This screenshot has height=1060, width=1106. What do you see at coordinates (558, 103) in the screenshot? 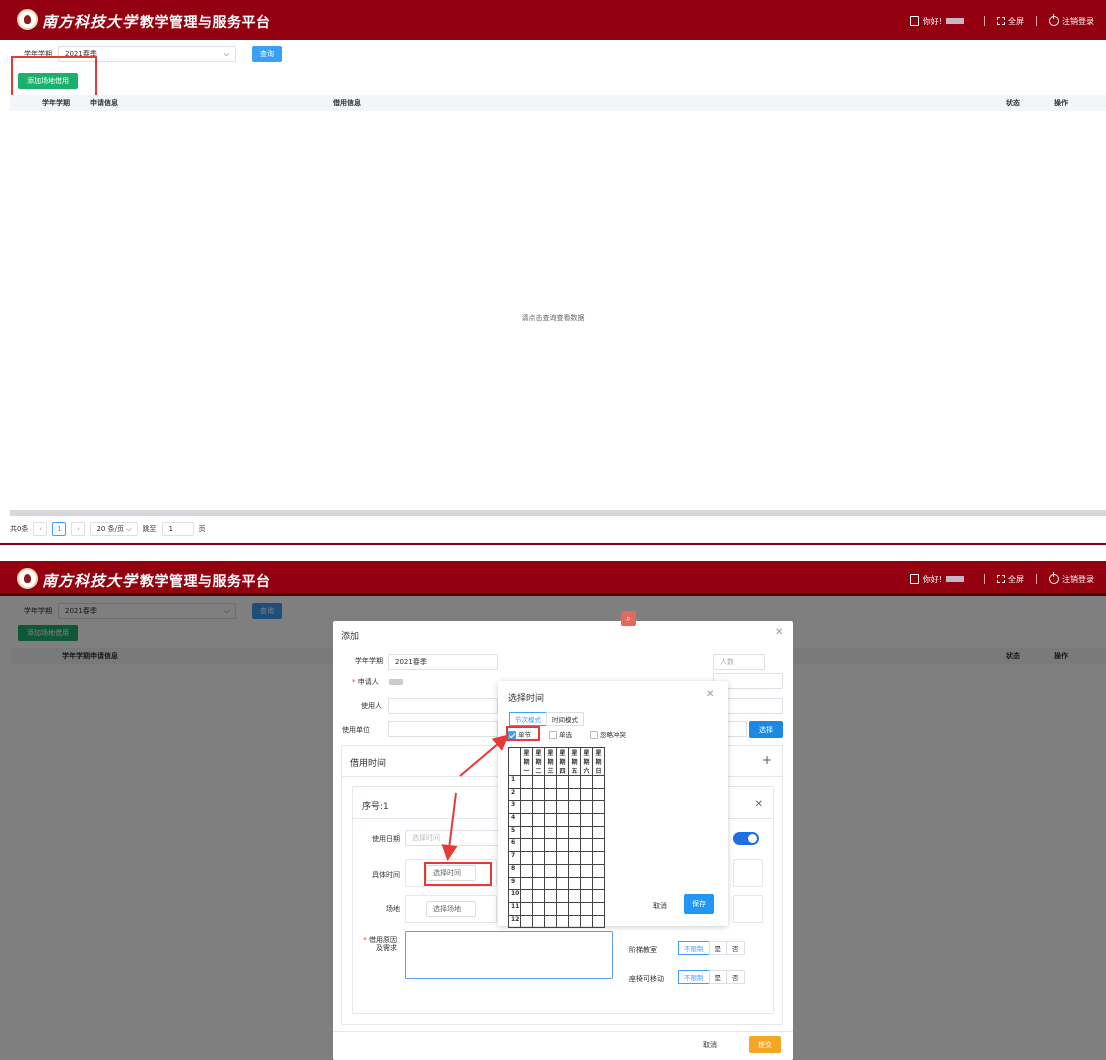
I see `table-header: 学年学期 申请信息 借用信息 状态 操作` at bounding box center [558, 103].